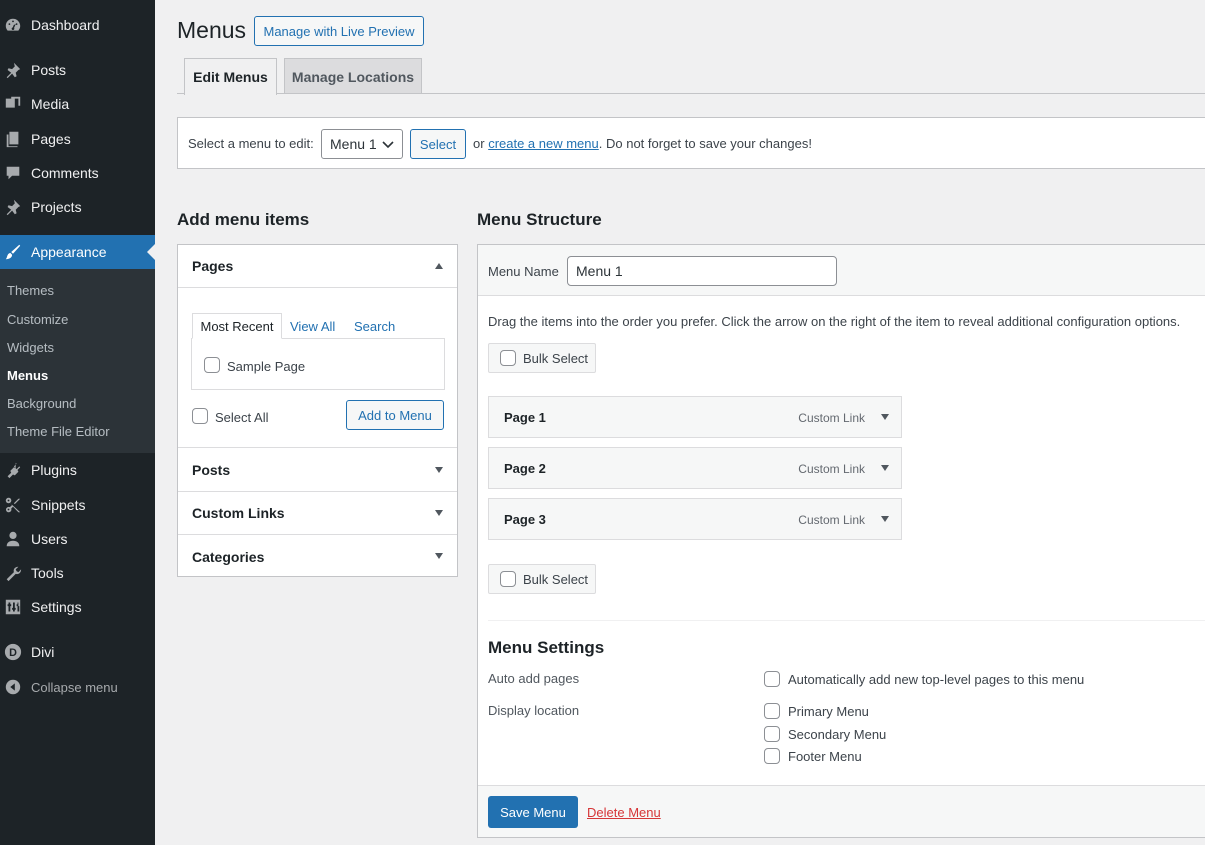 This screenshot has width=1205, height=845. I want to click on auto-add-checkbox, so click(772, 679).